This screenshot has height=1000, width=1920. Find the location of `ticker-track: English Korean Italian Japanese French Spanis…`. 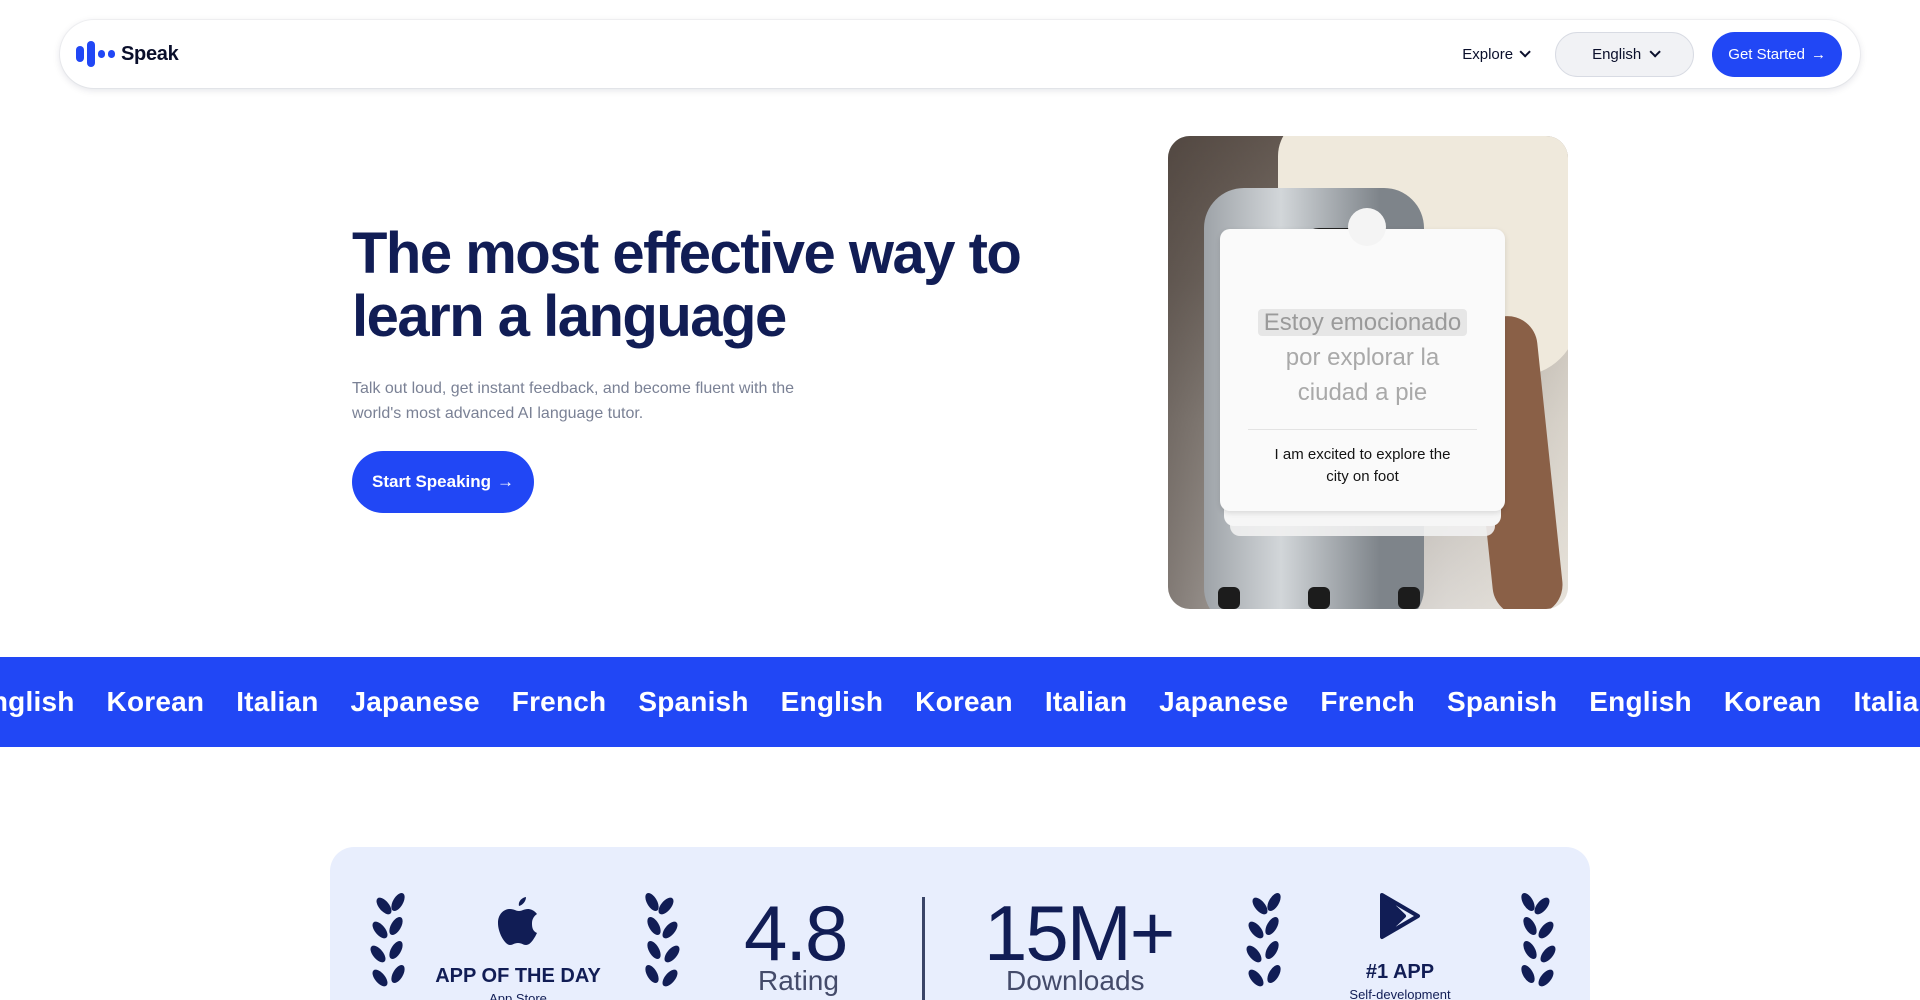

ticker-track: English Korean Italian Japanese French Spanis… is located at coordinates (960, 702).